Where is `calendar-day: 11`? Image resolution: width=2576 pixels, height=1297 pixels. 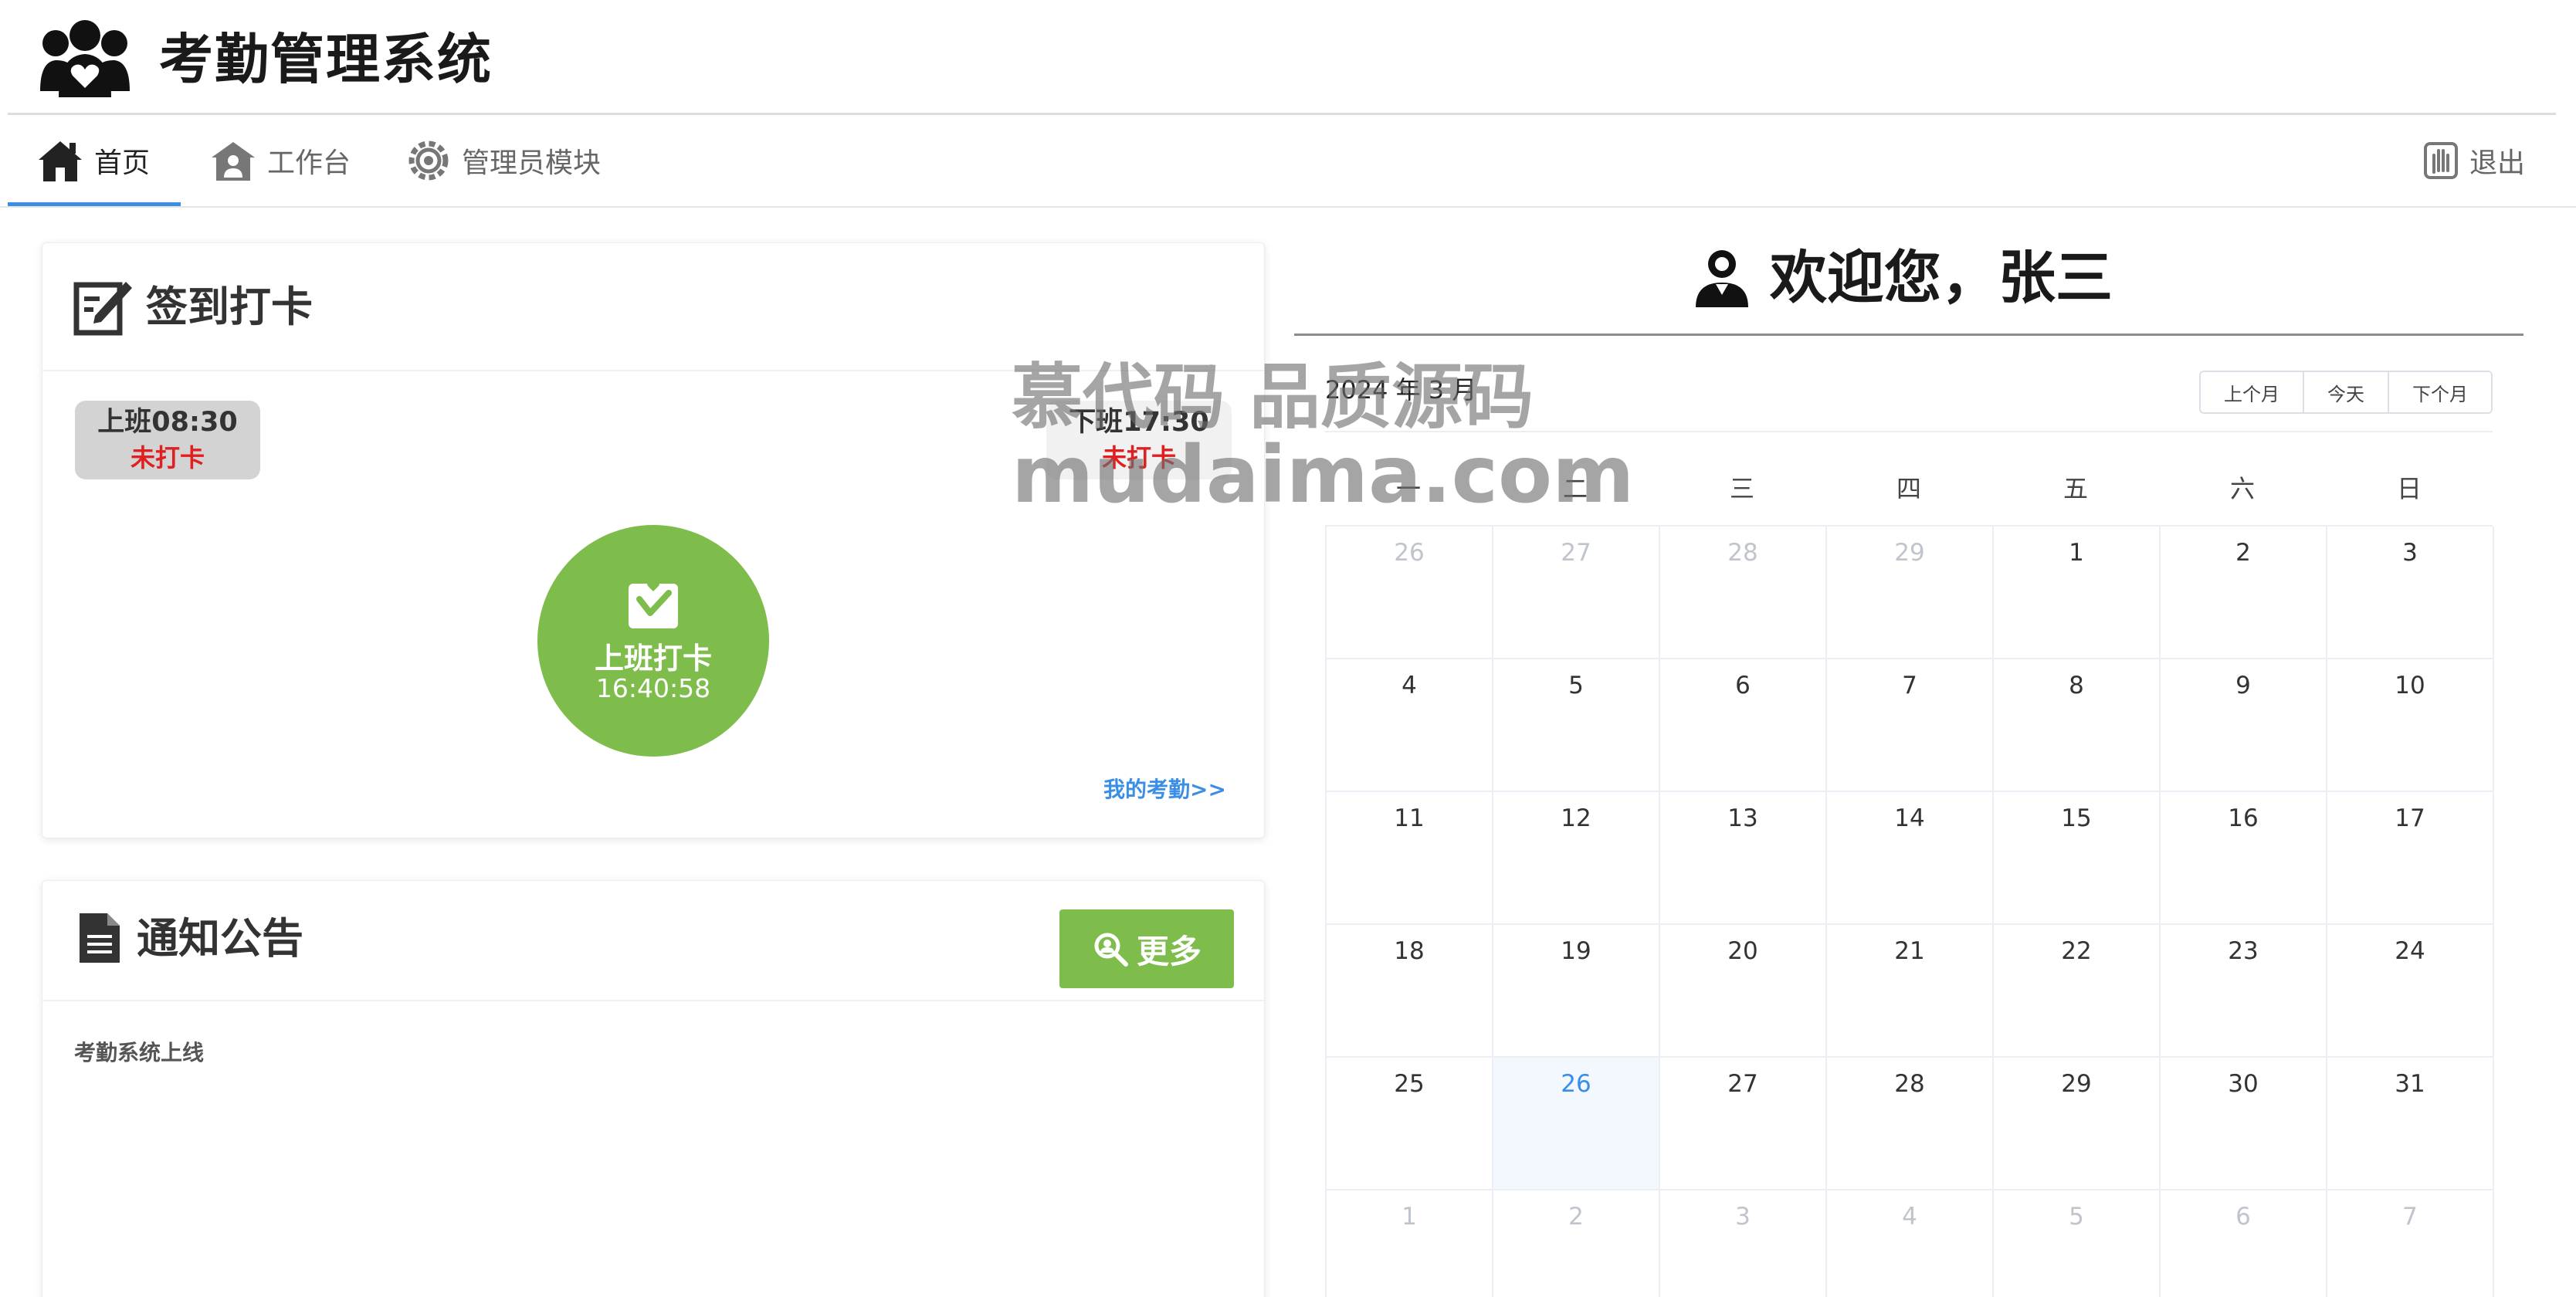
calendar-day: 11 is located at coordinates (1410, 858).